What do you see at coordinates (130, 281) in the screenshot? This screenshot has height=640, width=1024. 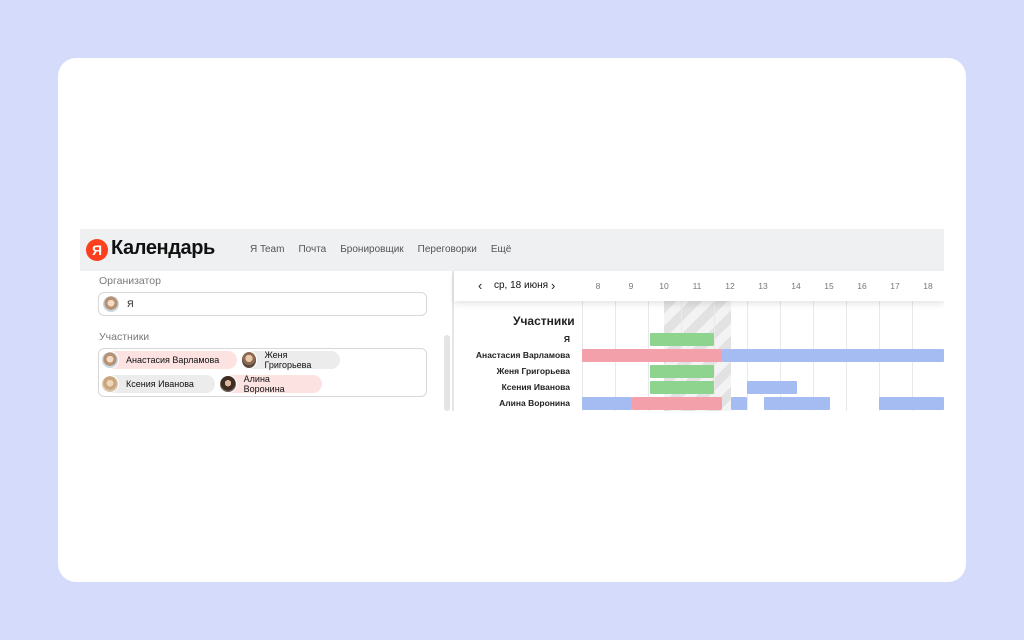 I see `organizer-label: Организатор` at bounding box center [130, 281].